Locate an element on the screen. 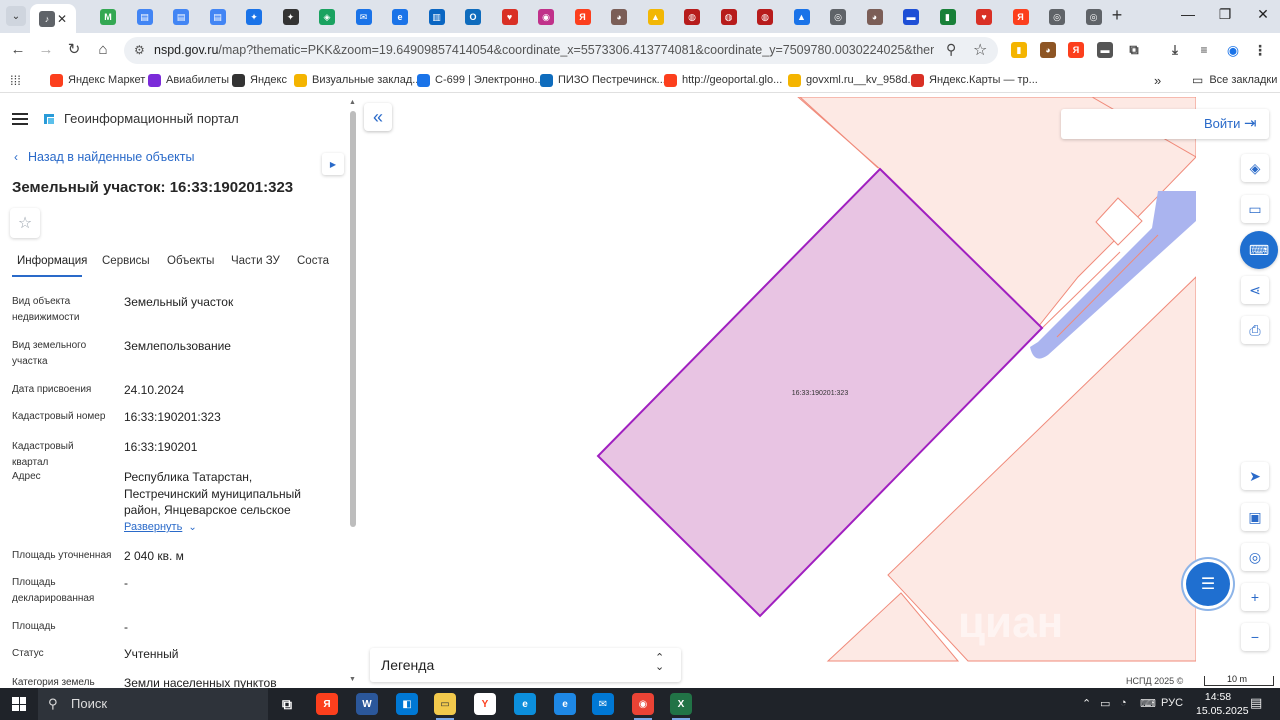 The image size is (1280, 720). ruler-icon: ▭ is located at coordinates (1255, 209).